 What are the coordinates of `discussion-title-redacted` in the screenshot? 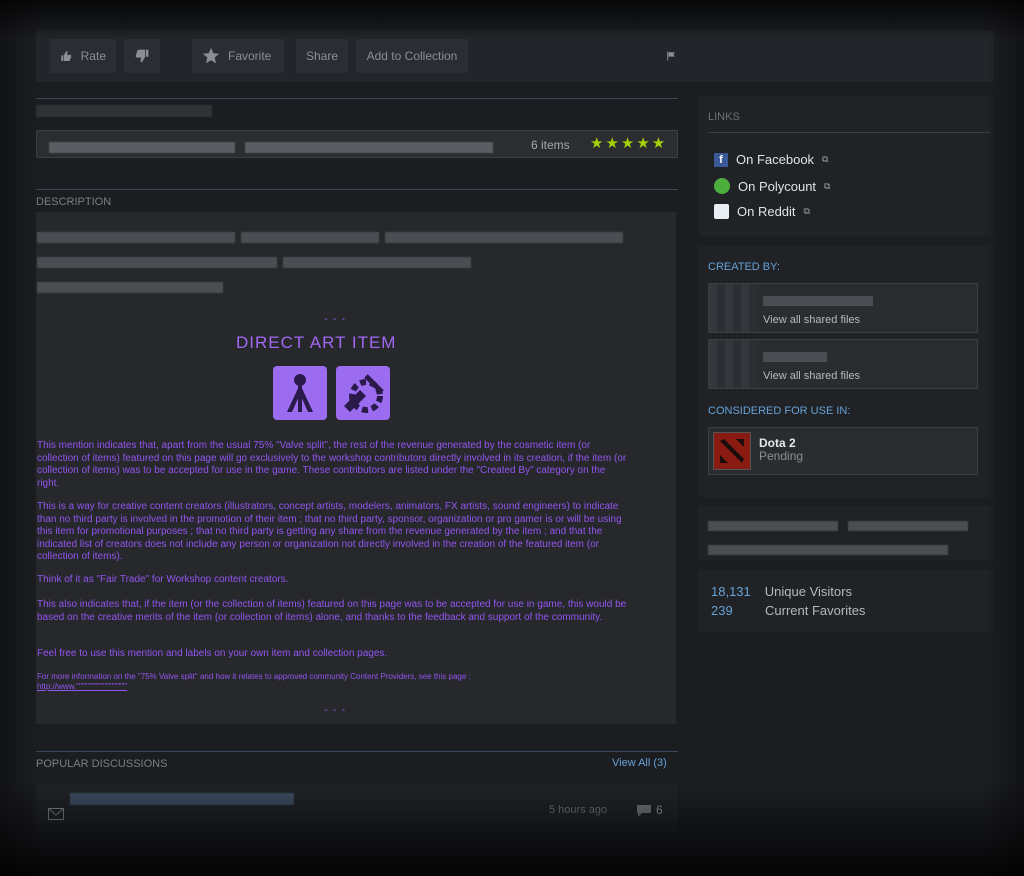 It's located at (182, 801).